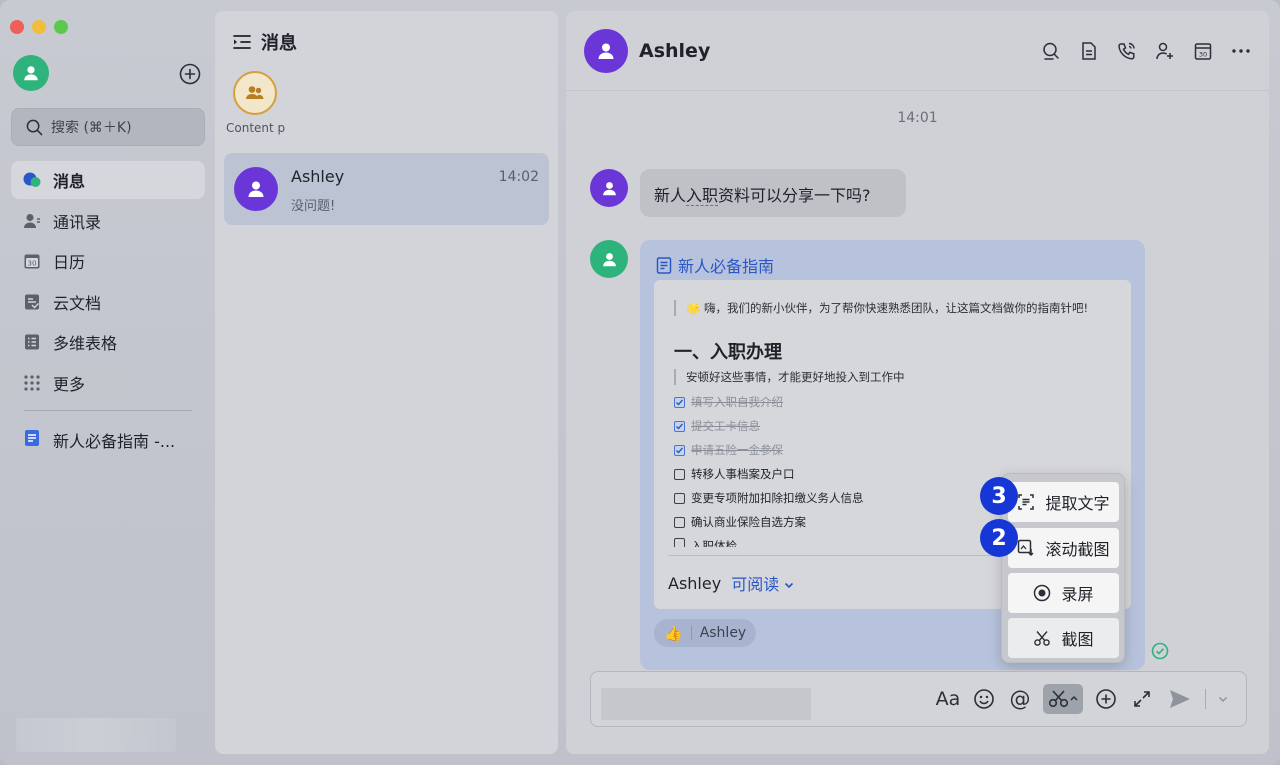 The image size is (1280, 765). I want to click on search-input: 搜索 (⌘＋K), so click(108, 127).